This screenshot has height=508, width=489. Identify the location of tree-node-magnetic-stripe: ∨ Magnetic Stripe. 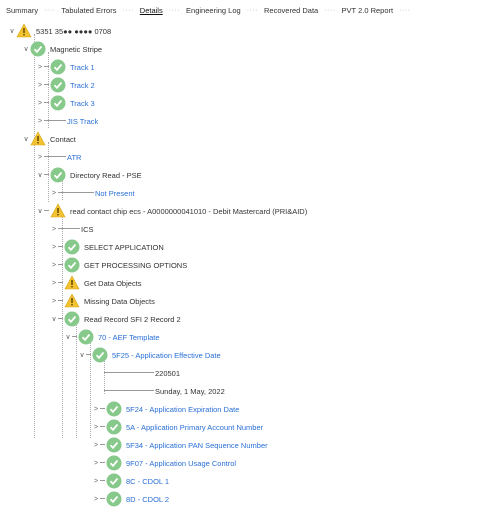
(62, 49).